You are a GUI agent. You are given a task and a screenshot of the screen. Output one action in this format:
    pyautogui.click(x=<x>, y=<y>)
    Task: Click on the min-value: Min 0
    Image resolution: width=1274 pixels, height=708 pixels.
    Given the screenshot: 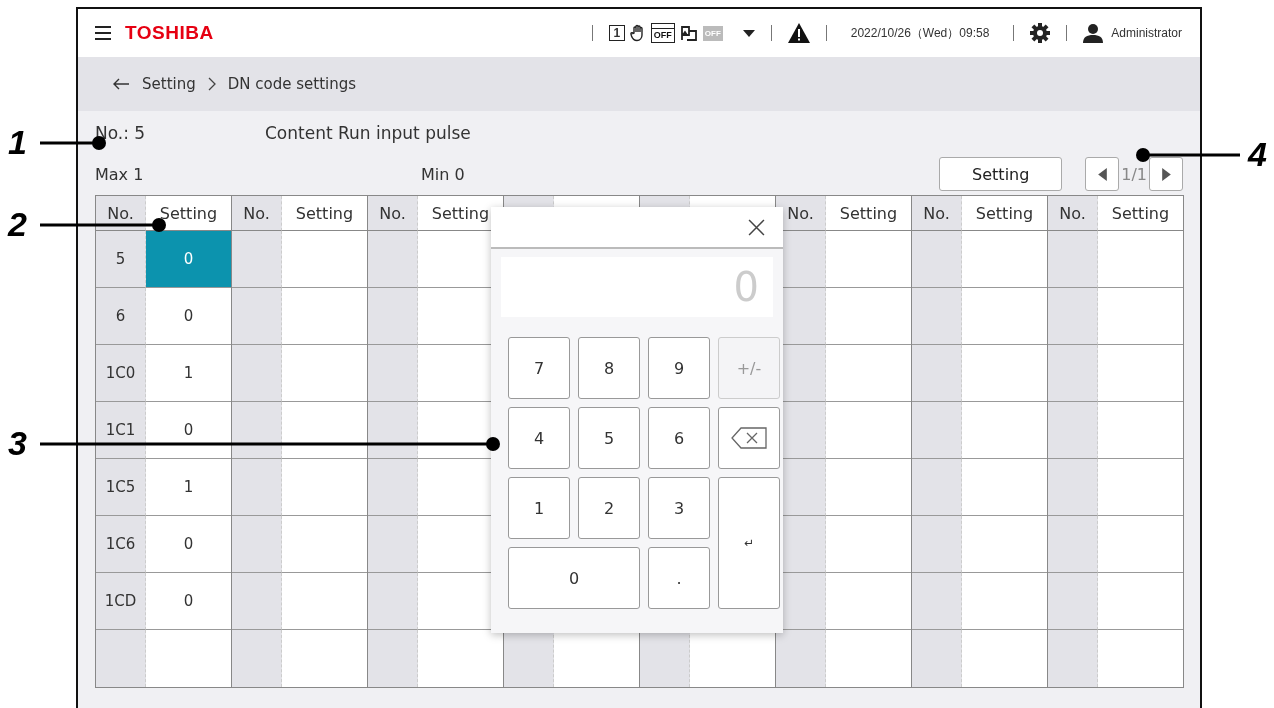 What is the action you would take?
    pyautogui.click(x=443, y=174)
    